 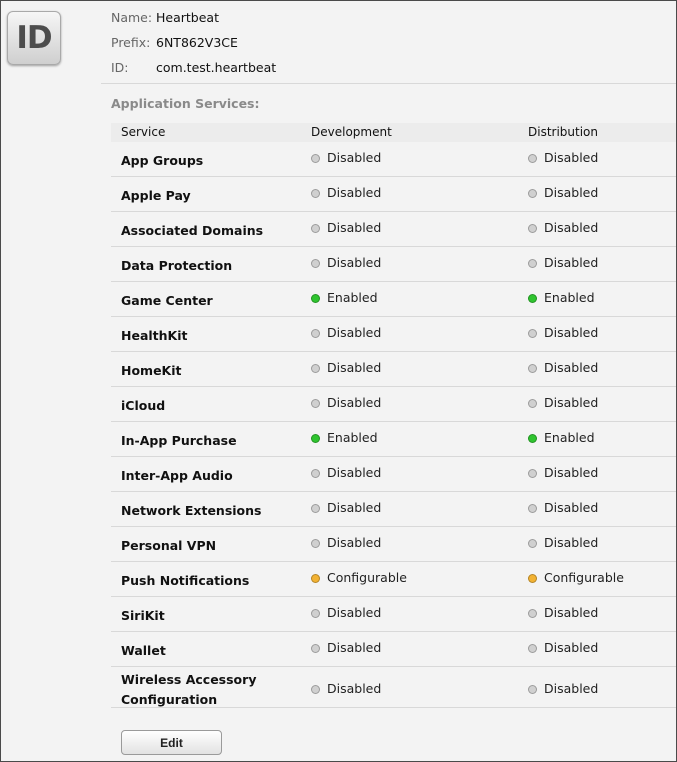 I want to click on app-id-icon-label: ID, so click(x=34, y=38).